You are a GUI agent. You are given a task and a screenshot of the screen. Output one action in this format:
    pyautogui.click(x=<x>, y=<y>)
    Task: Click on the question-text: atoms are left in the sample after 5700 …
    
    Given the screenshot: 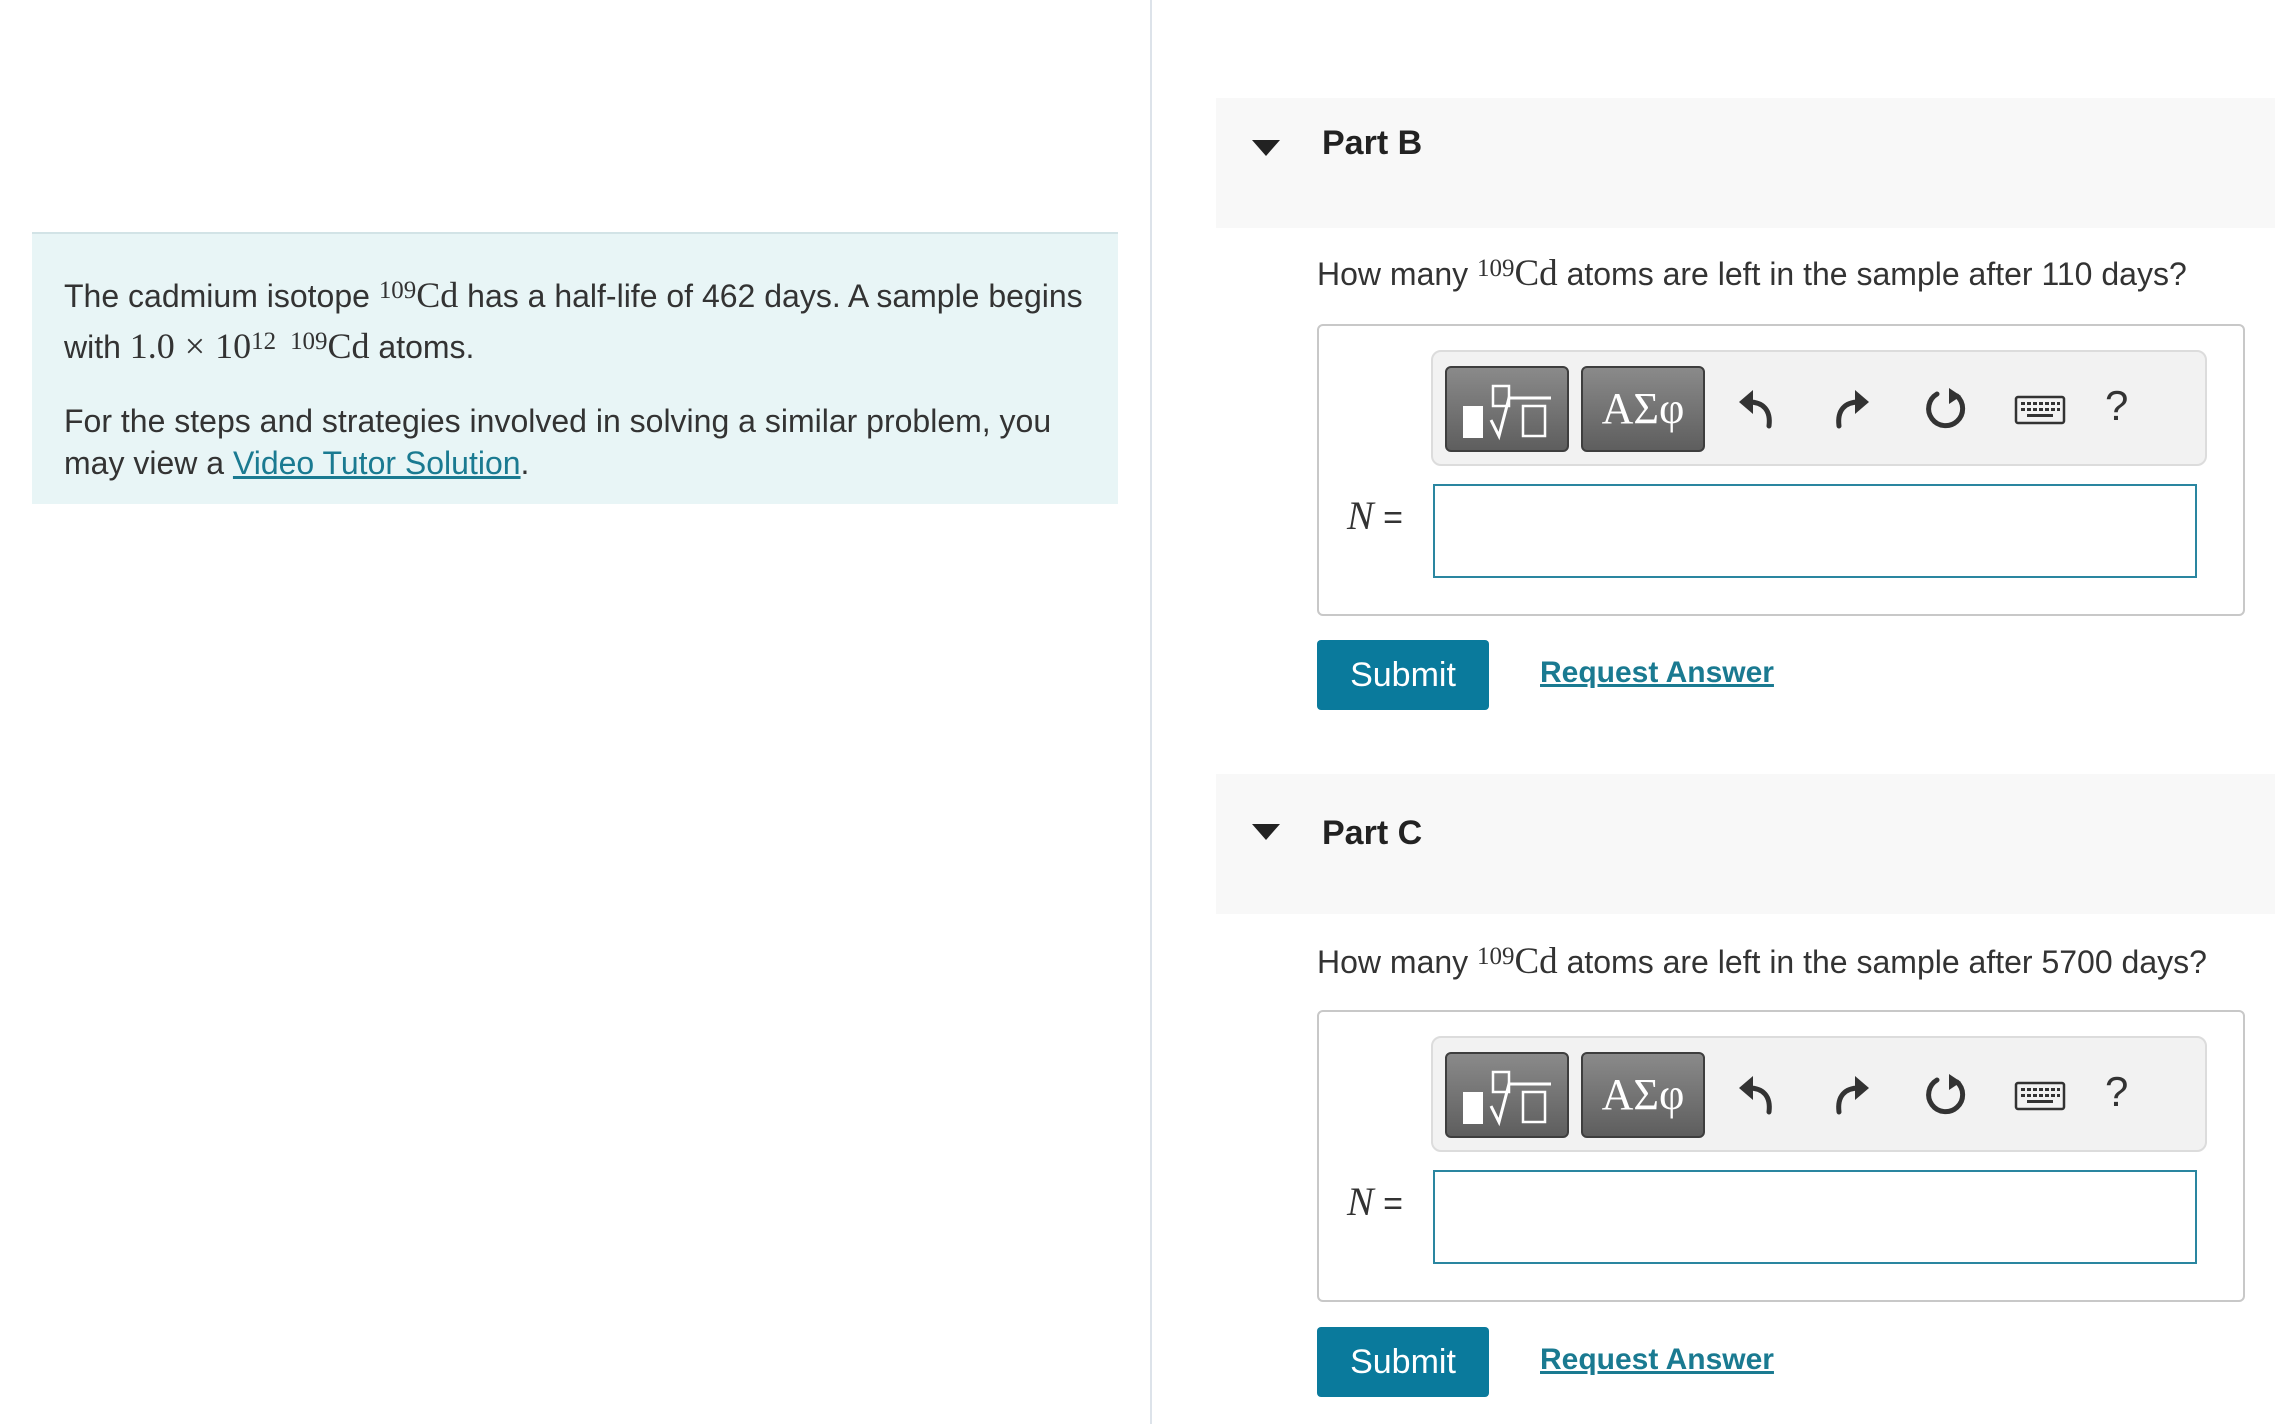 What is the action you would take?
    pyautogui.click(x=1882, y=962)
    